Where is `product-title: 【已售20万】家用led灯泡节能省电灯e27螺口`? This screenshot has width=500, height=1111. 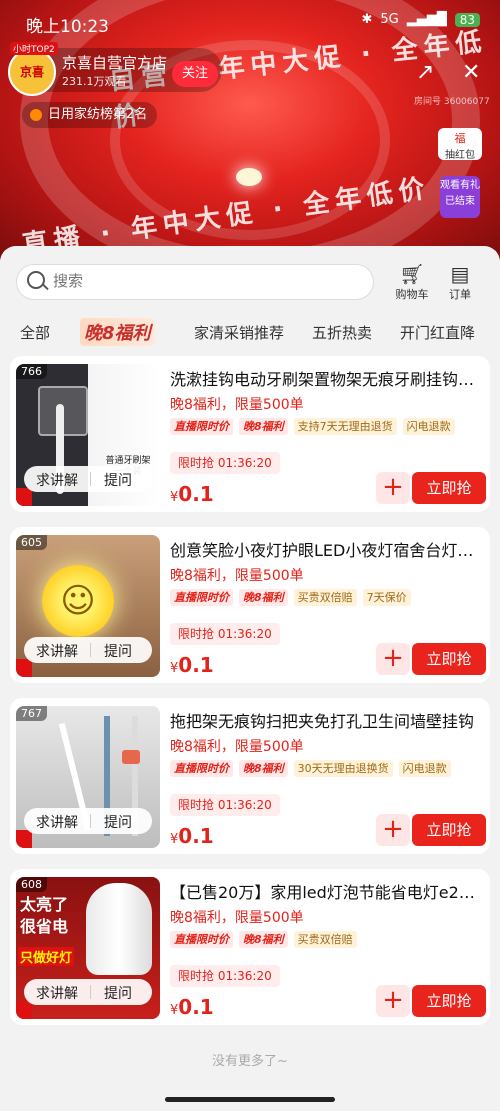 product-title: 【已售20万】家用led灯泡节能省电灯e27螺口 is located at coordinates (325, 891).